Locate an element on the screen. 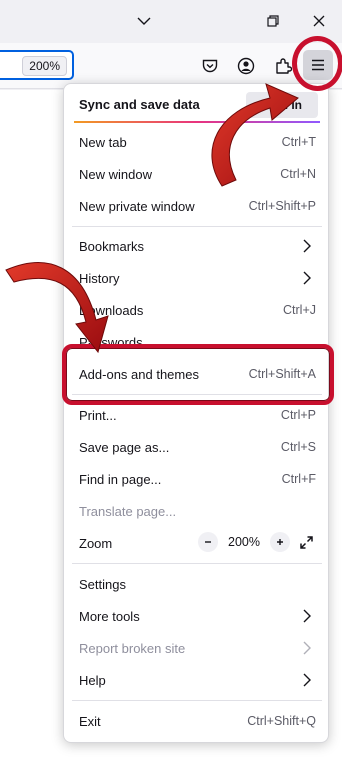  arrow-to-menu-icon is located at coordinates (255, 135).